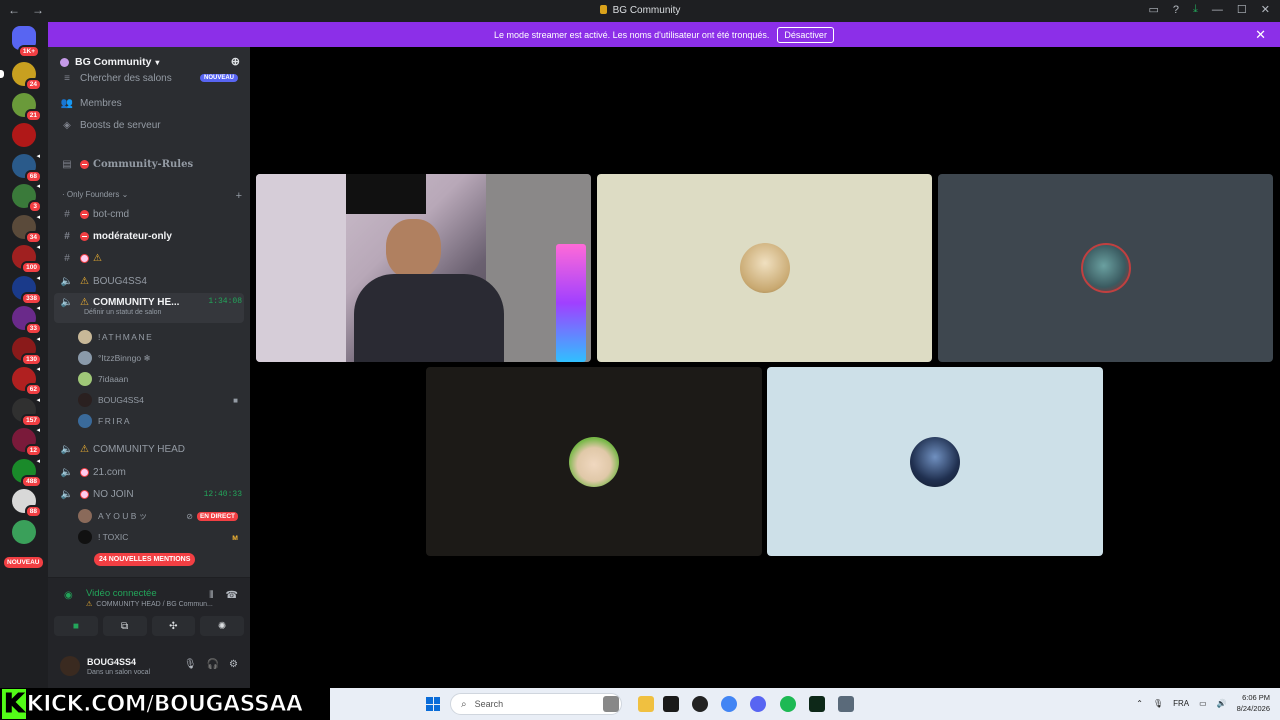 Image resolution: width=1280 pixels, height=720 pixels. What do you see at coordinates (122, 312) in the screenshot?
I see `channel-status-hint: Définir un statut de salon` at bounding box center [122, 312].